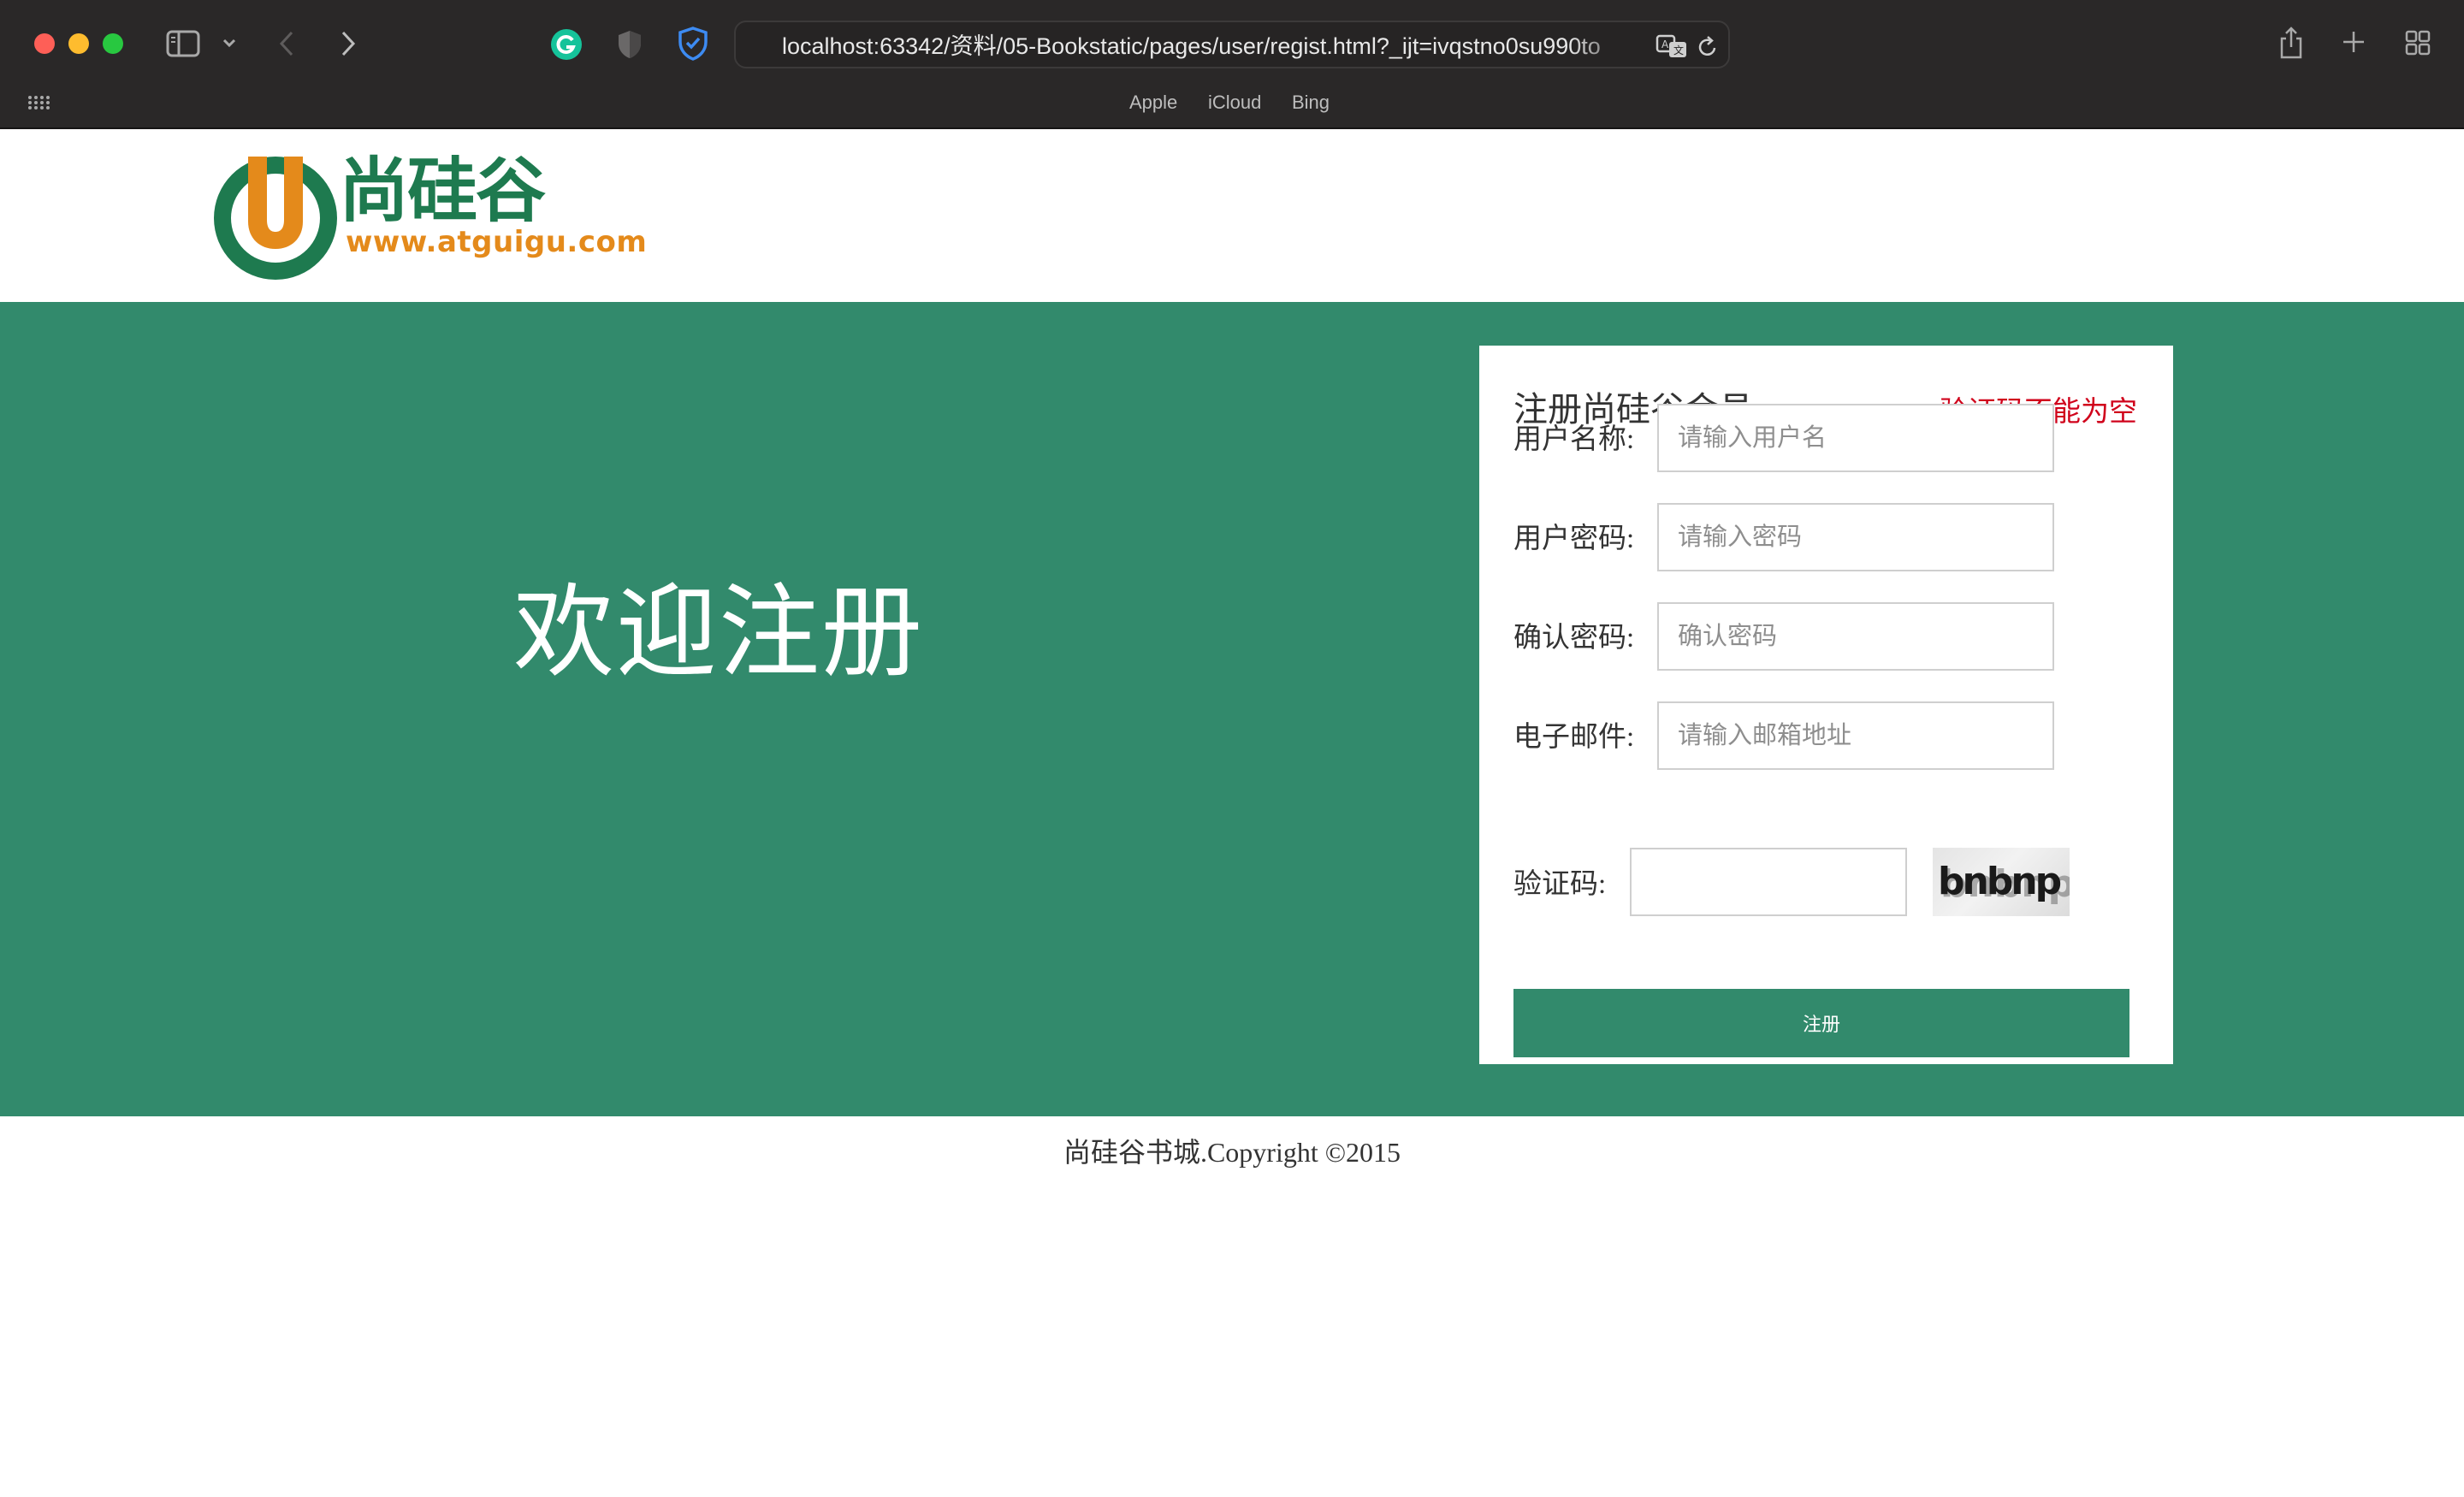 This screenshot has width=2464, height=1497. What do you see at coordinates (630, 44) in the screenshot?
I see `privacy-shield-icon` at bounding box center [630, 44].